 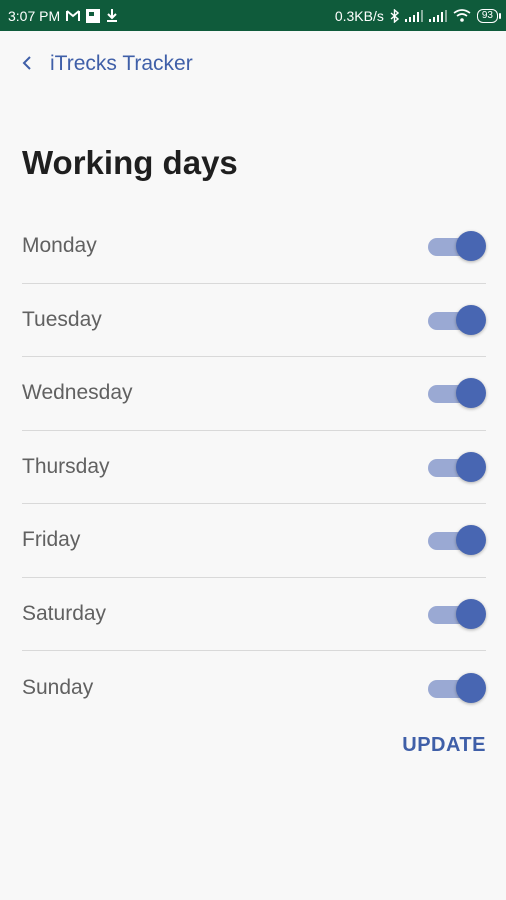 I want to click on saturday-toggle, so click(x=457, y=613).